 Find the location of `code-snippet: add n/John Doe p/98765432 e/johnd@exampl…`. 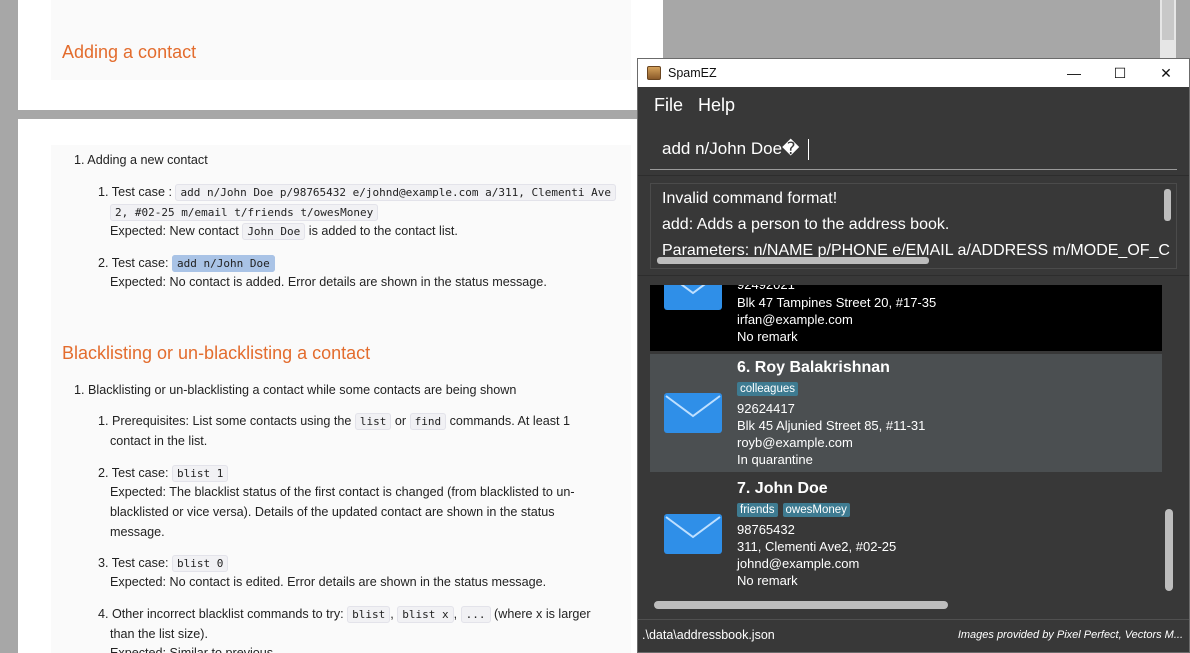

code-snippet: add n/John Doe p/98765432 e/johnd@exampl… is located at coordinates (395, 192).